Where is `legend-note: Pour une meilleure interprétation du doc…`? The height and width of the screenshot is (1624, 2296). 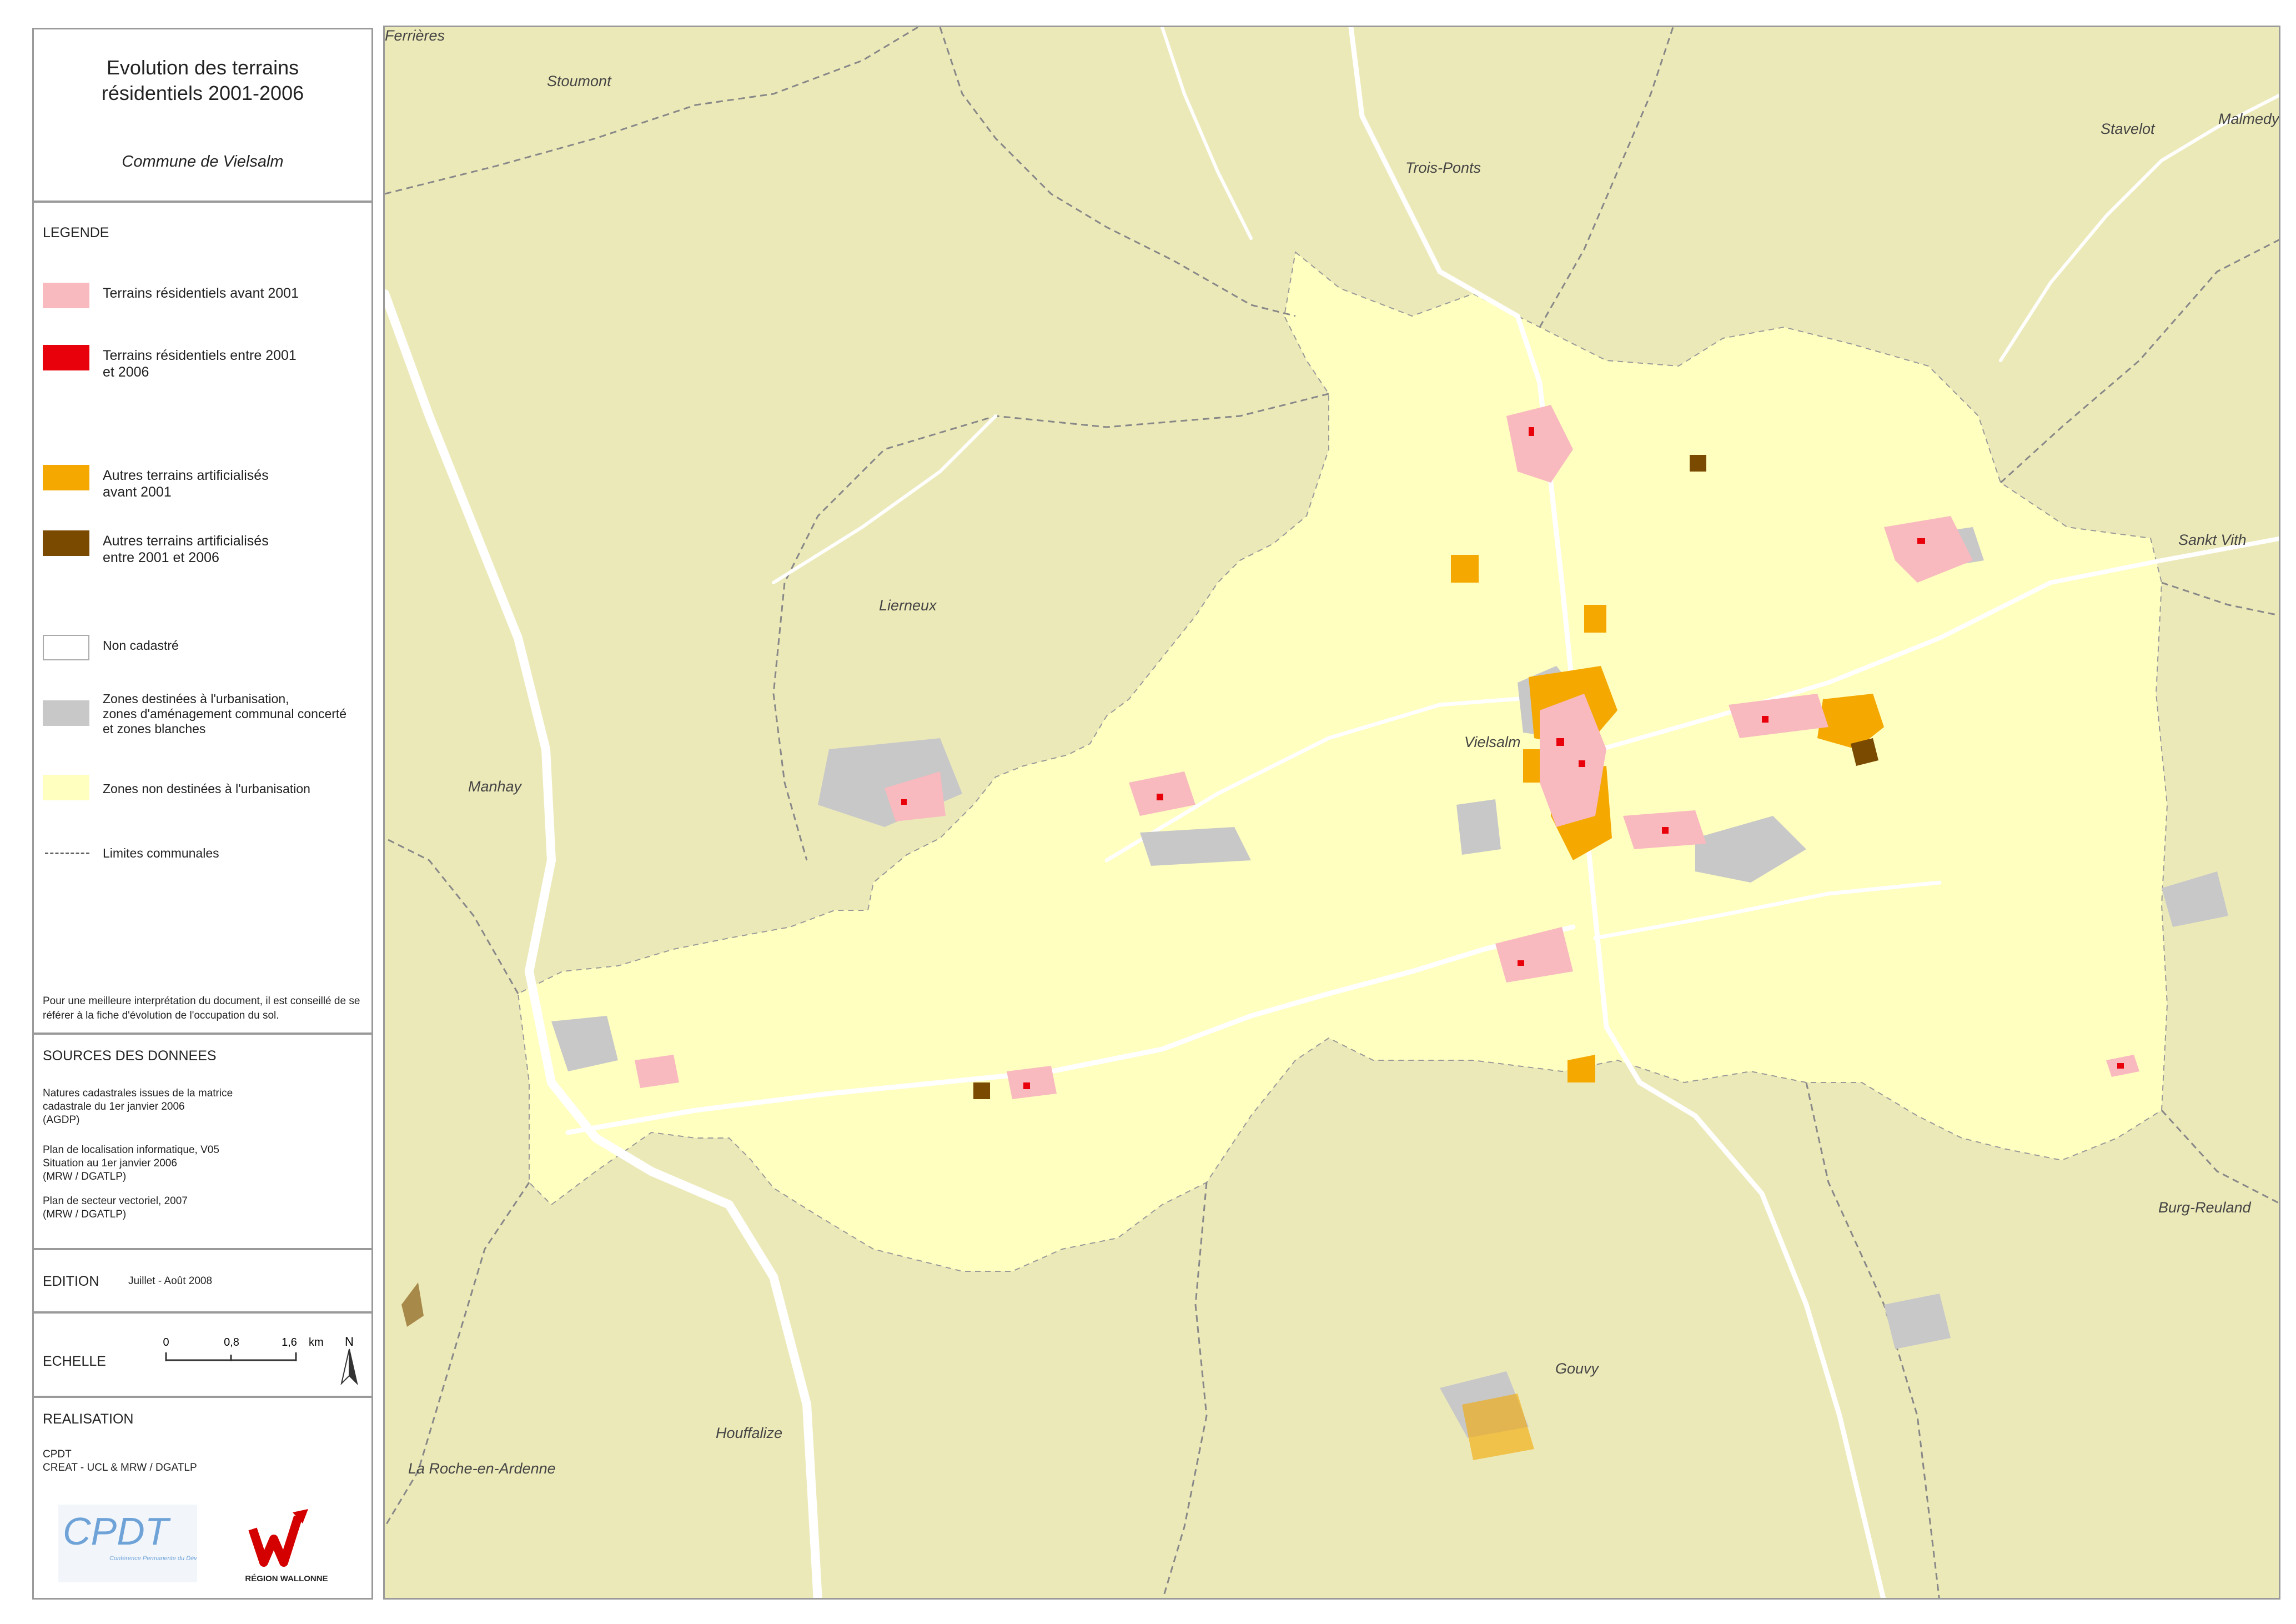 legend-note: Pour une meilleure interprétation du doc… is located at coordinates (201, 1008).